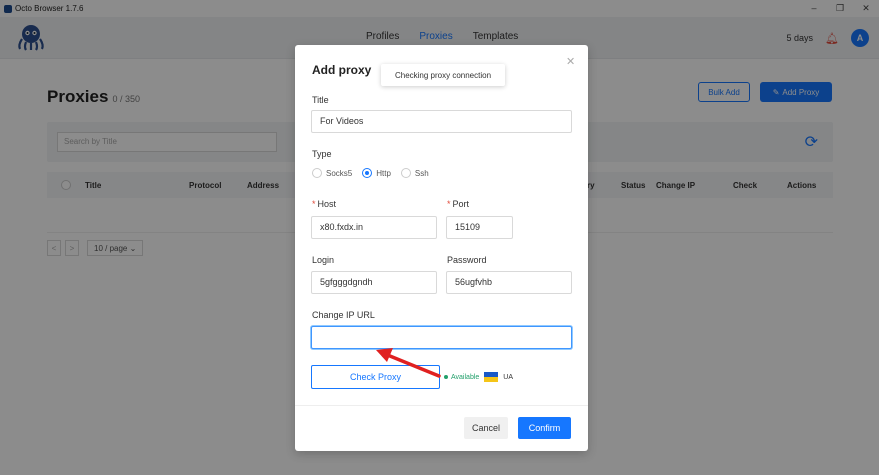  Describe the element at coordinates (544, 428) in the screenshot. I see `confirm-button: Confirm` at that location.